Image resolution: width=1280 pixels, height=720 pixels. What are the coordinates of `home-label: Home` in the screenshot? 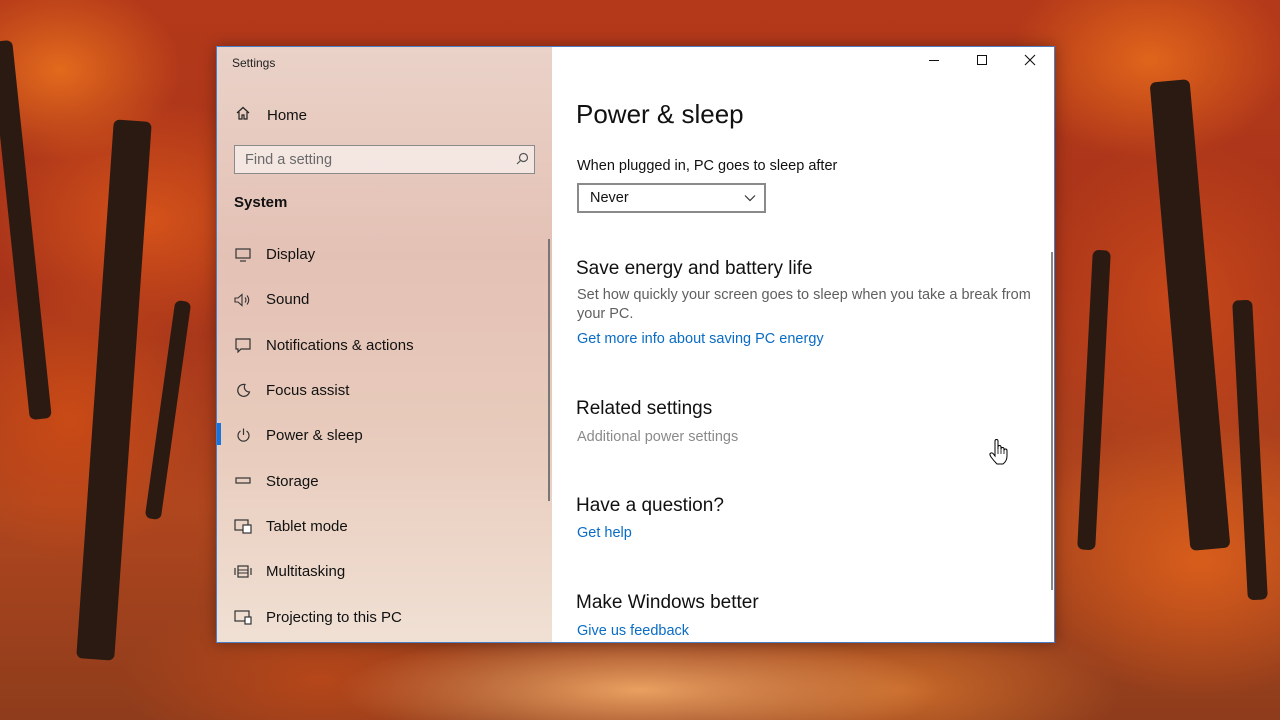 It's located at (287, 115).